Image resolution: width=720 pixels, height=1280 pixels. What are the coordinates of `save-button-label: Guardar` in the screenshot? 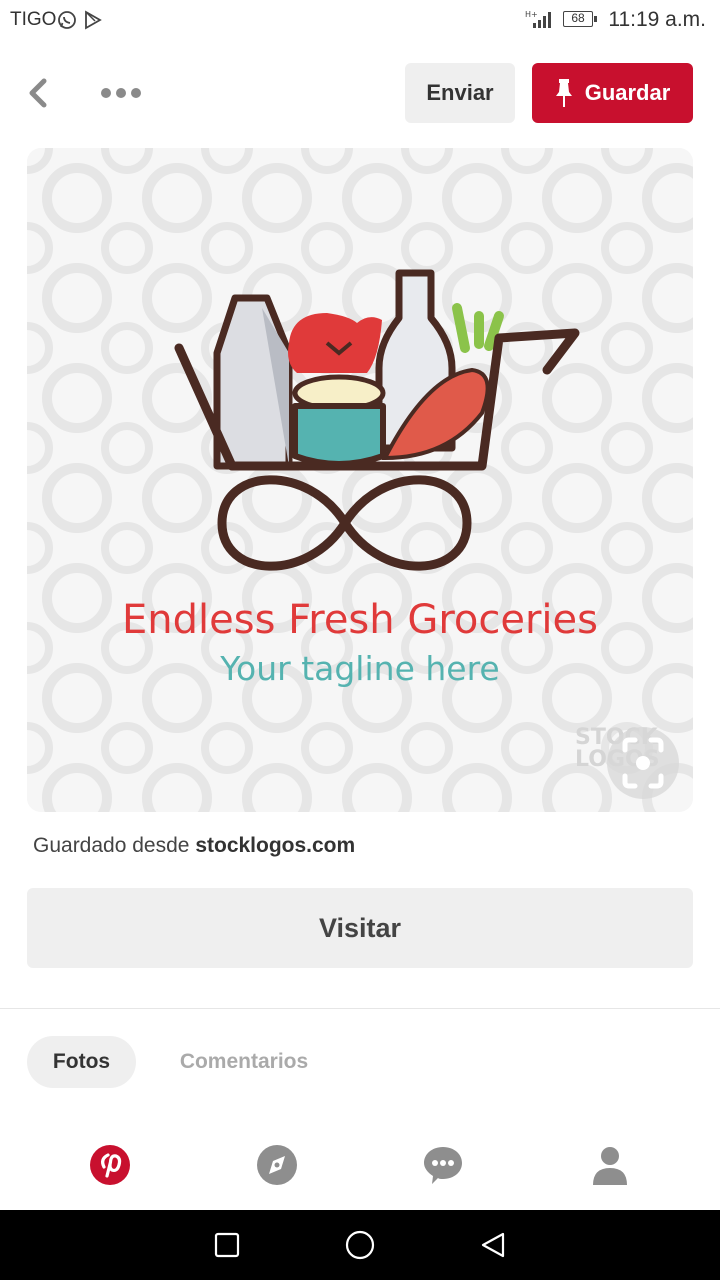 It's located at (627, 92).